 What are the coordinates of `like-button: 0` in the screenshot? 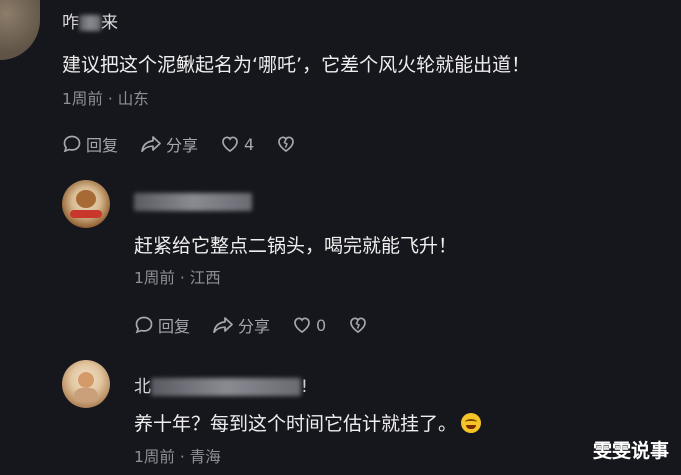 It's located at (309, 325).